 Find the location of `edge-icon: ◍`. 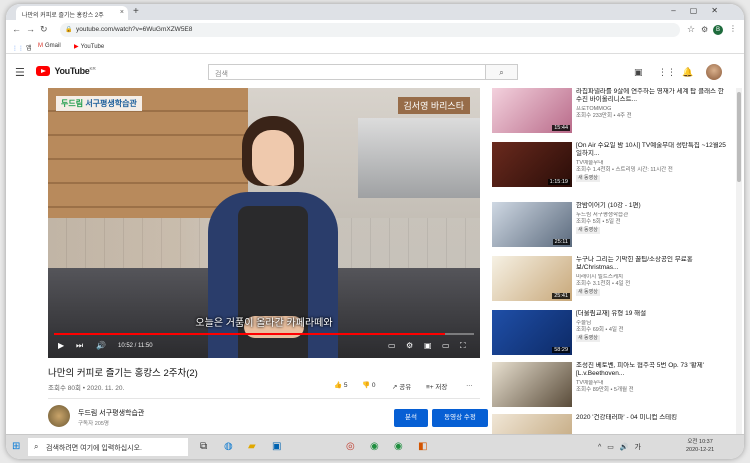

edge-icon: ◍ is located at coordinates (228, 446).